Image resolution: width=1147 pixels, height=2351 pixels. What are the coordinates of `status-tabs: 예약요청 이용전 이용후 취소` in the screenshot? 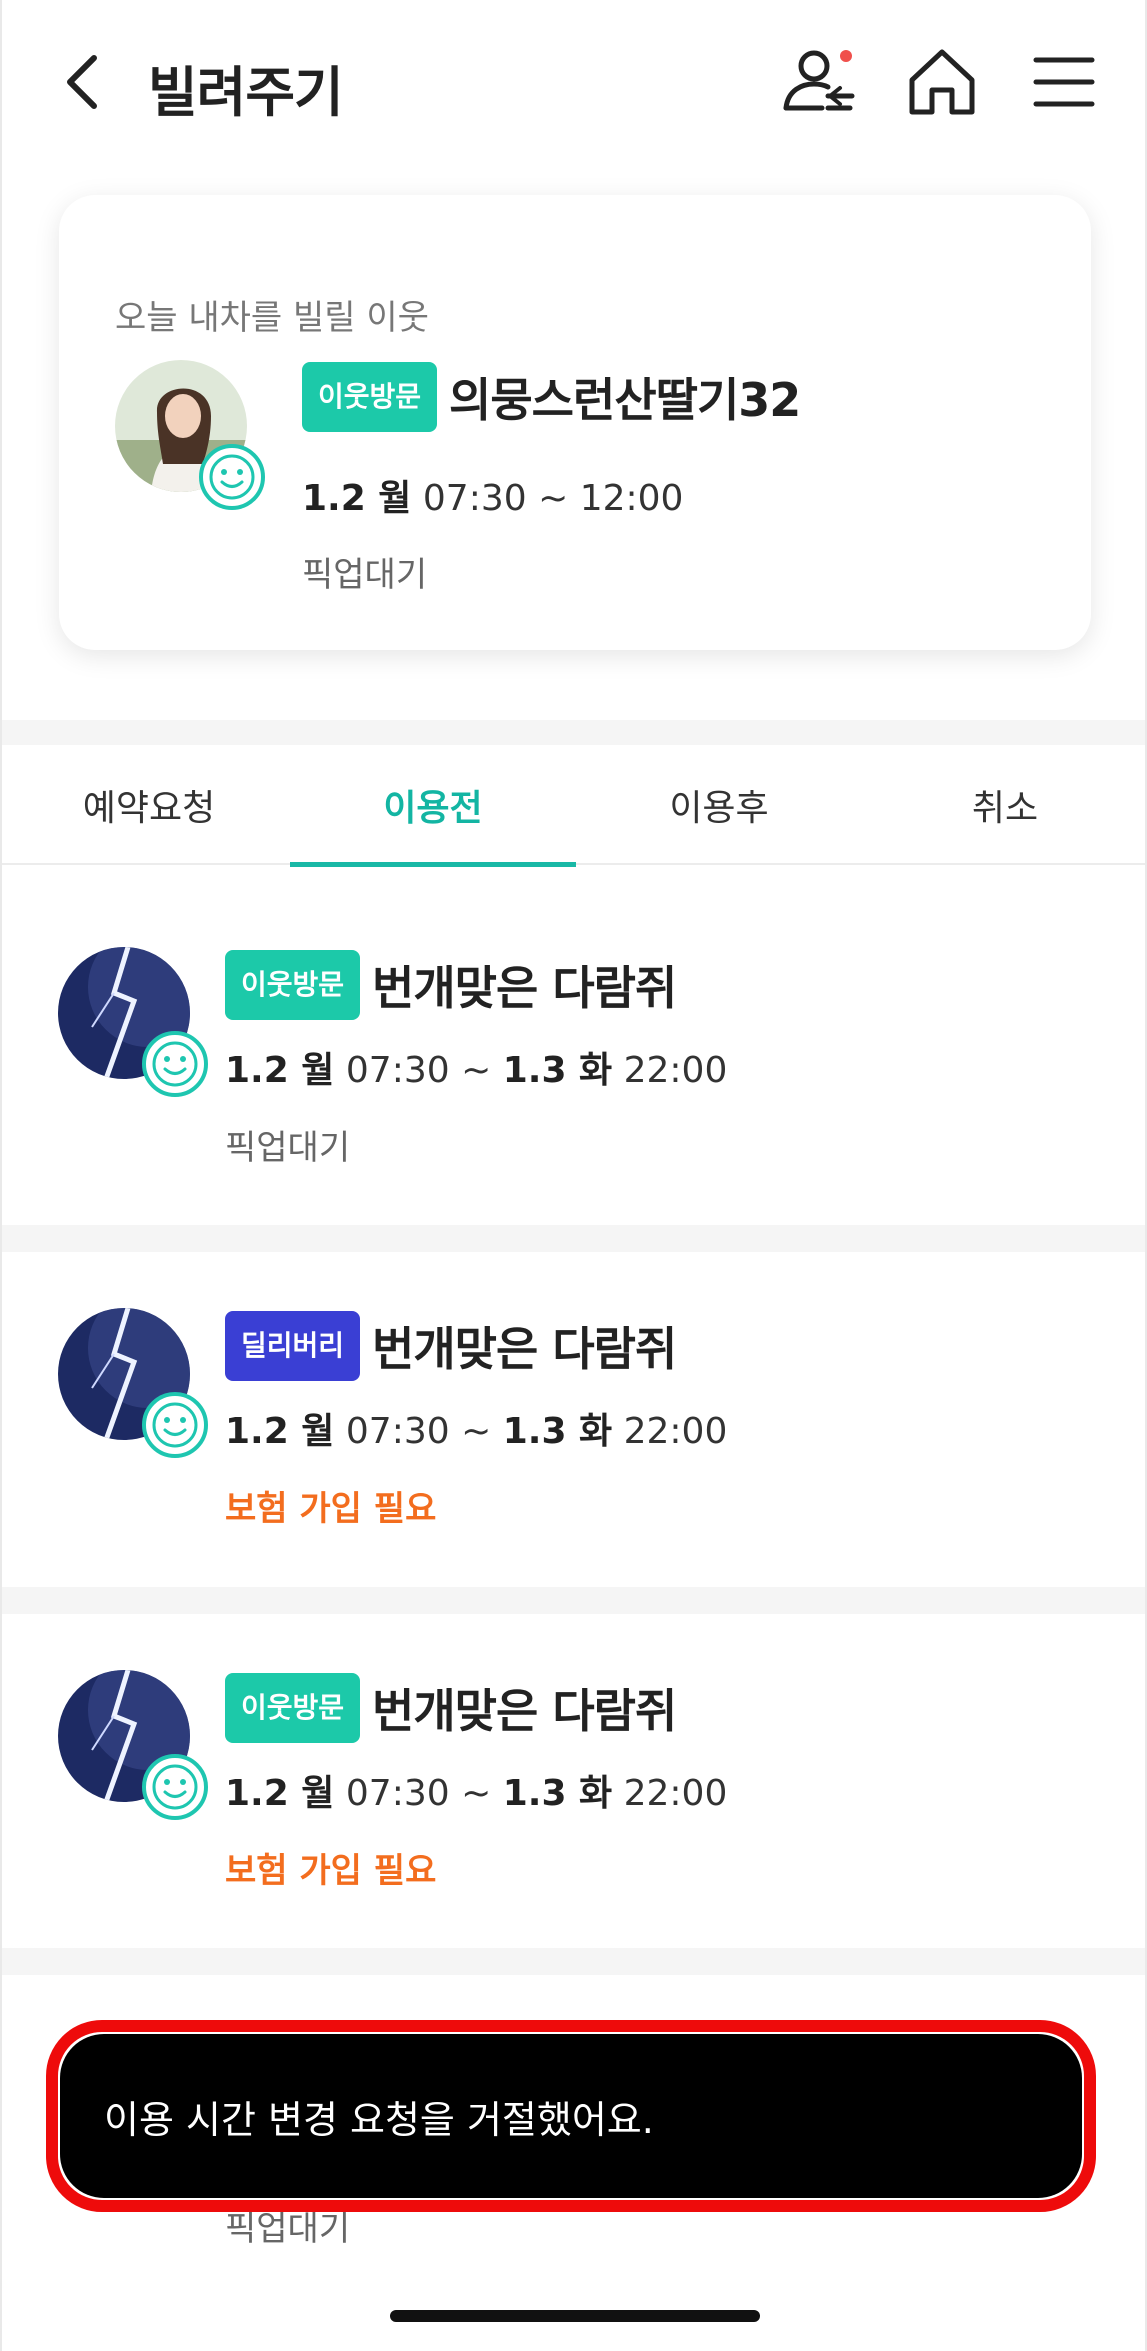 It's located at (573, 806).